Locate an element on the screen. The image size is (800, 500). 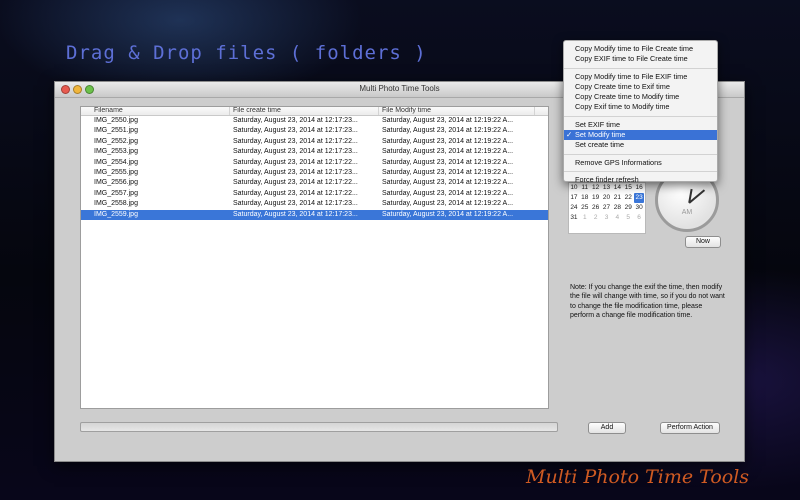
menu-item: ✓ Set Modify time is located at coordinates (640, 135).